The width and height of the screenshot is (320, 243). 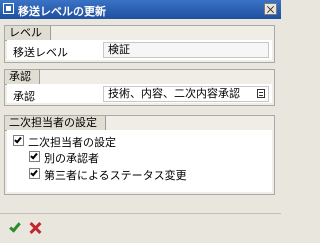 What do you see at coordinates (71, 158) in the screenshot?
I see `other-approver-label: 別の承認者` at bounding box center [71, 158].